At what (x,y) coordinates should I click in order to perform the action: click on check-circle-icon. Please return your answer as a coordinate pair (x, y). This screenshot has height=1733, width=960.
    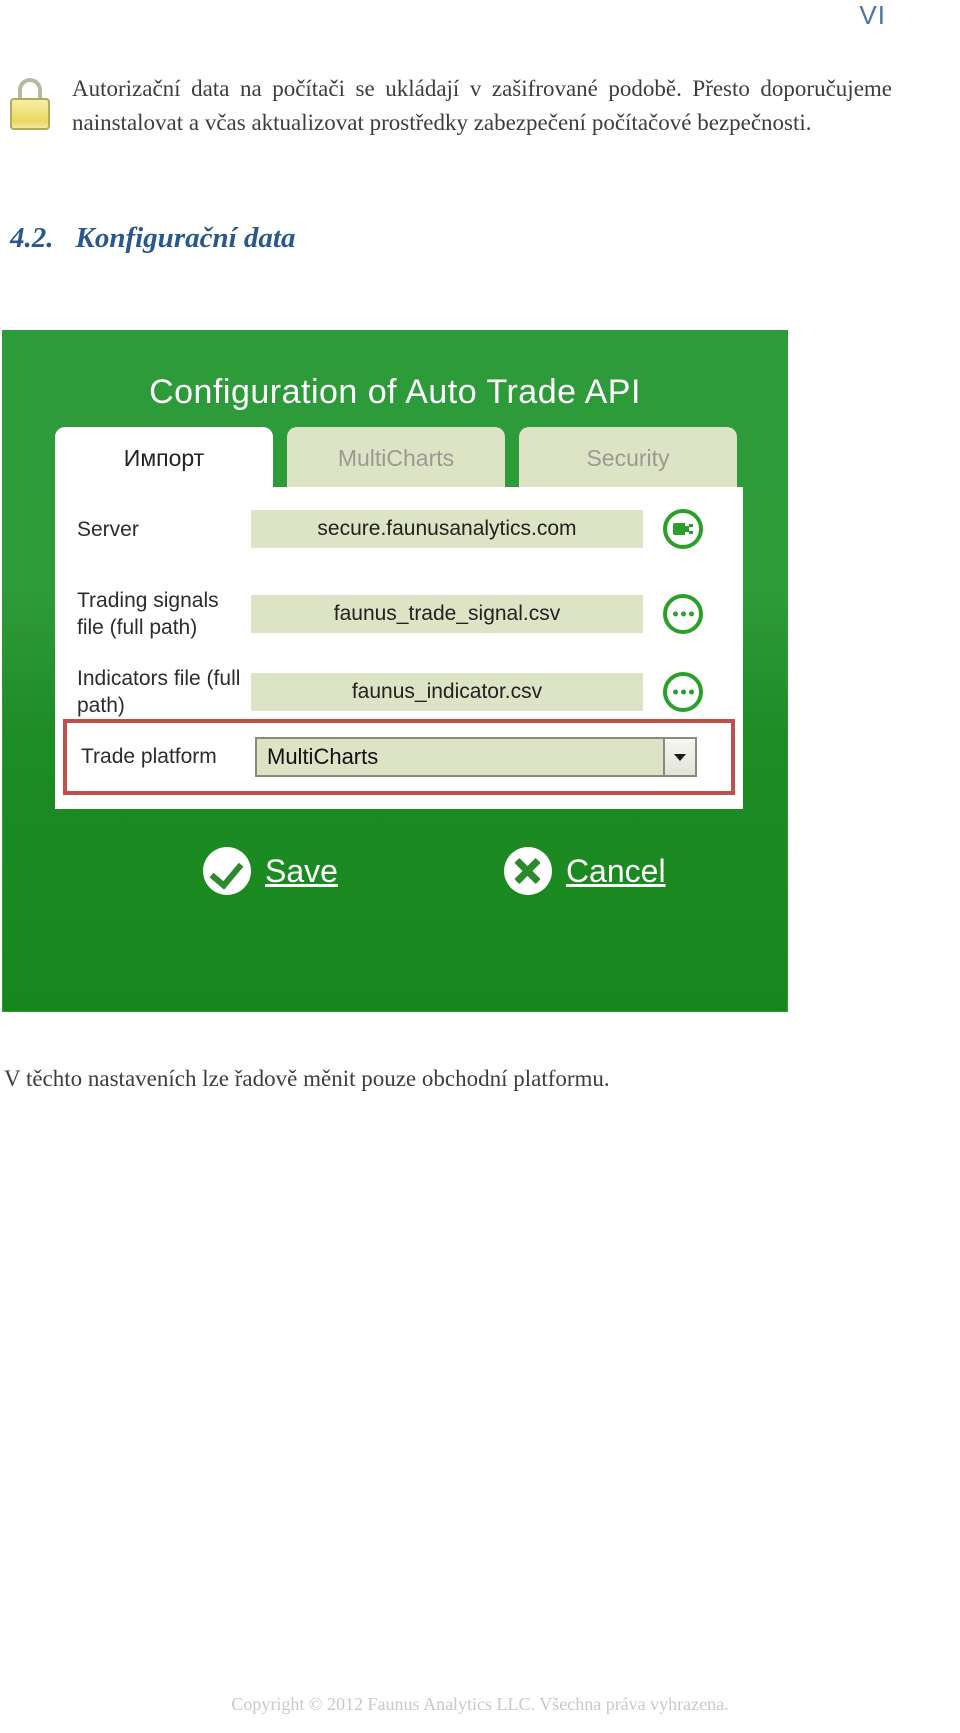
    Looking at the image, I should click on (227, 871).